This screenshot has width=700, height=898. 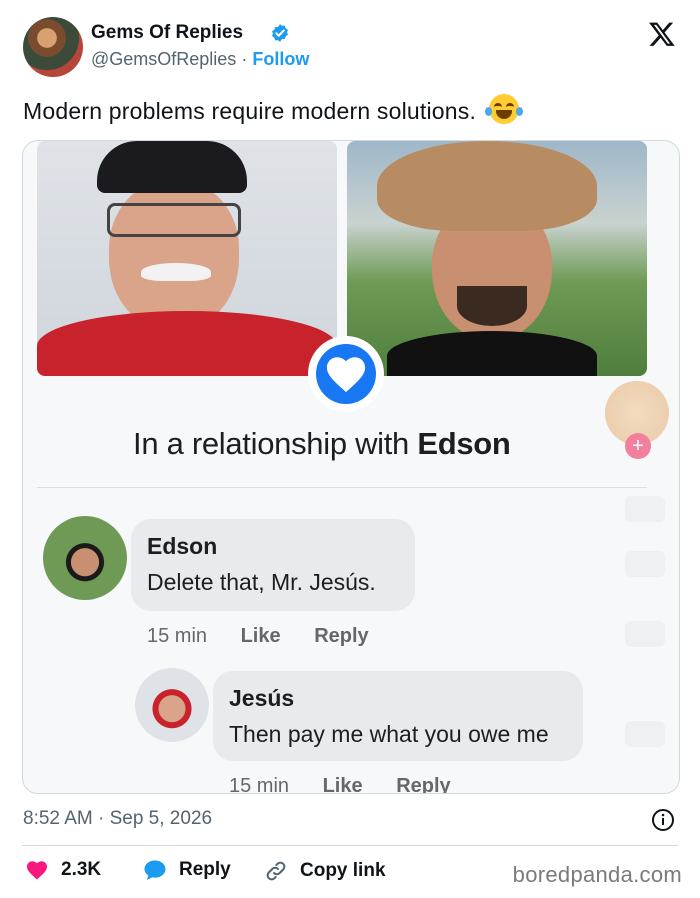 I want to click on relationship-prefix: In a relationship with, so click(x=271, y=443).